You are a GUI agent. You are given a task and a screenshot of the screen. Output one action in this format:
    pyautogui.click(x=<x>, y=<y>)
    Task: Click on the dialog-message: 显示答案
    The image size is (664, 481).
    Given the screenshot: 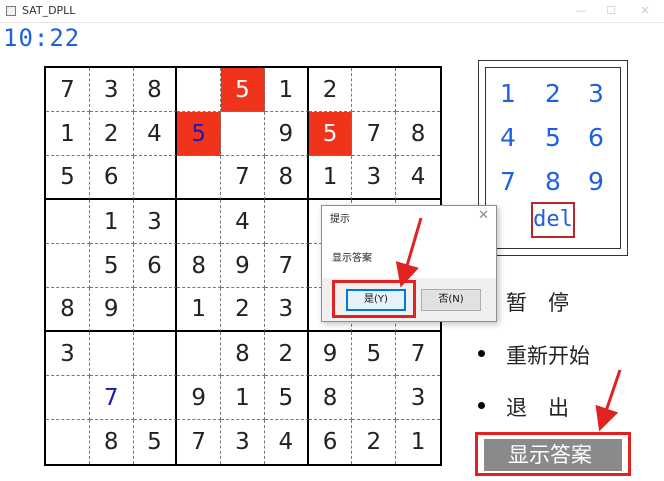 What is the action you would take?
    pyautogui.click(x=352, y=258)
    